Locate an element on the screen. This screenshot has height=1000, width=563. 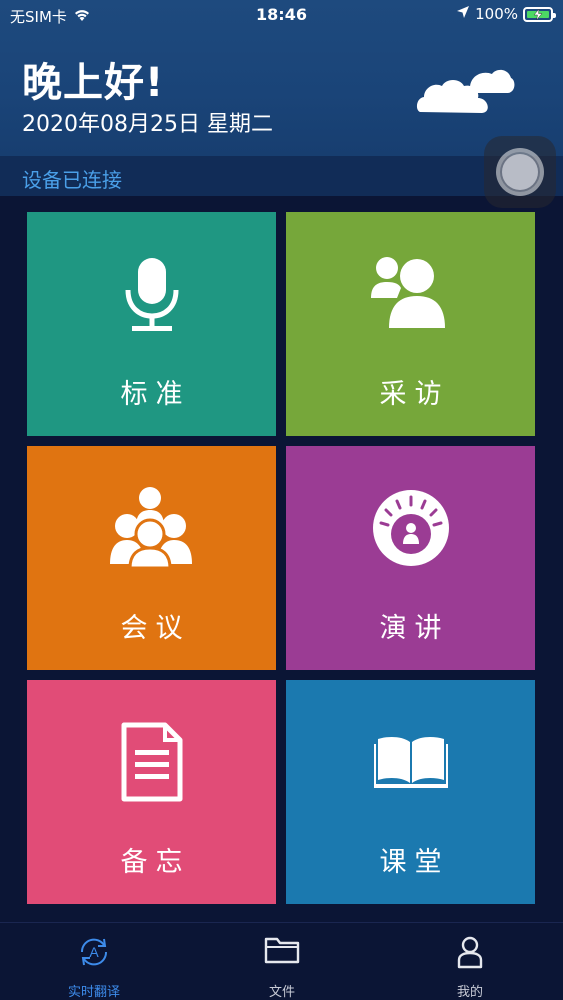
mode-tile-speech: 演讲 is located at coordinates (410, 558).